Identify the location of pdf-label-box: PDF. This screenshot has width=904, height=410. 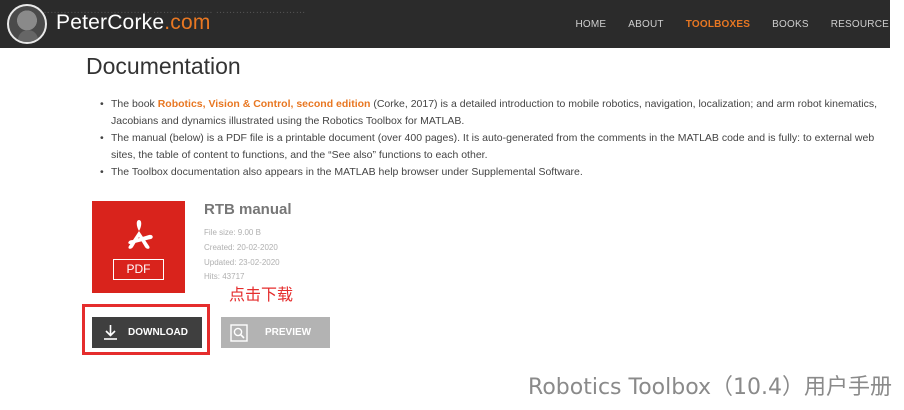
(138, 269).